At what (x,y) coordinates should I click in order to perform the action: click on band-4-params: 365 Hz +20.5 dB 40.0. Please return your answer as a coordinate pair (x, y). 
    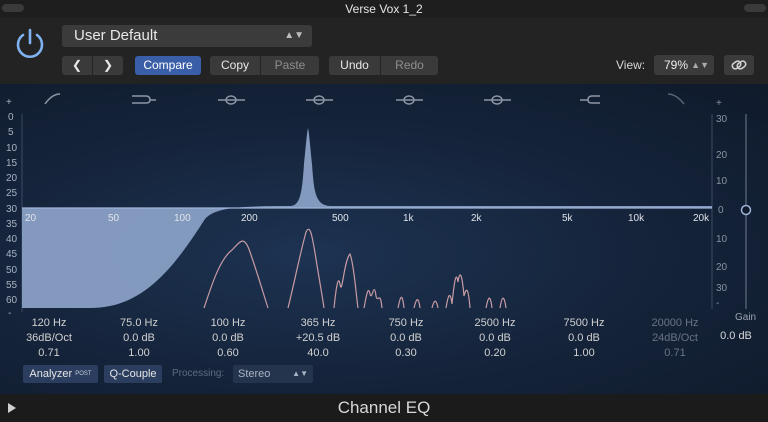
    Looking at the image, I should click on (318, 338).